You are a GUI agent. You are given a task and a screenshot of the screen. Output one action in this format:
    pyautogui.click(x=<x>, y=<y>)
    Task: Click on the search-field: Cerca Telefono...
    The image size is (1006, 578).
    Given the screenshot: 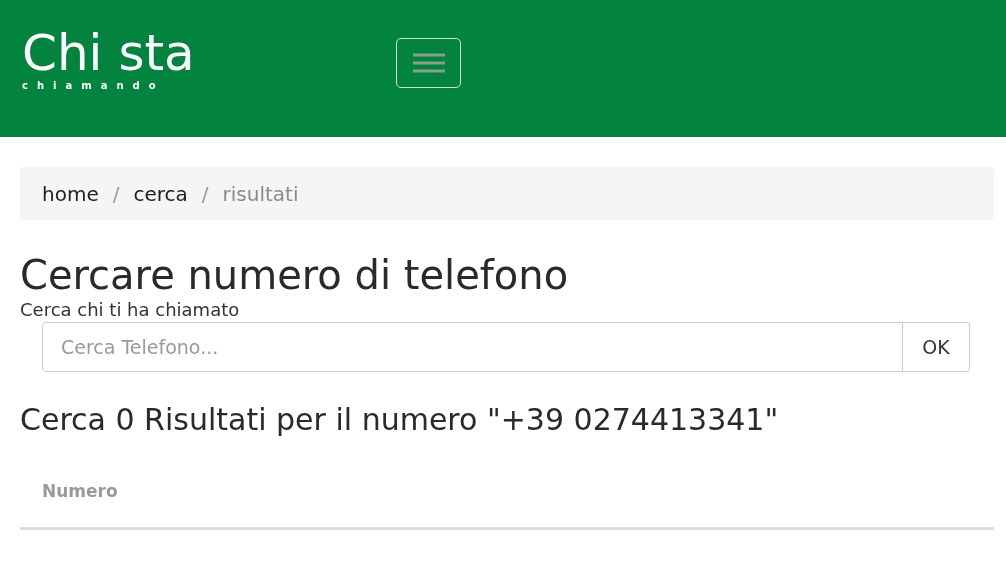 What is the action you would take?
    pyautogui.click(x=472, y=347)
    